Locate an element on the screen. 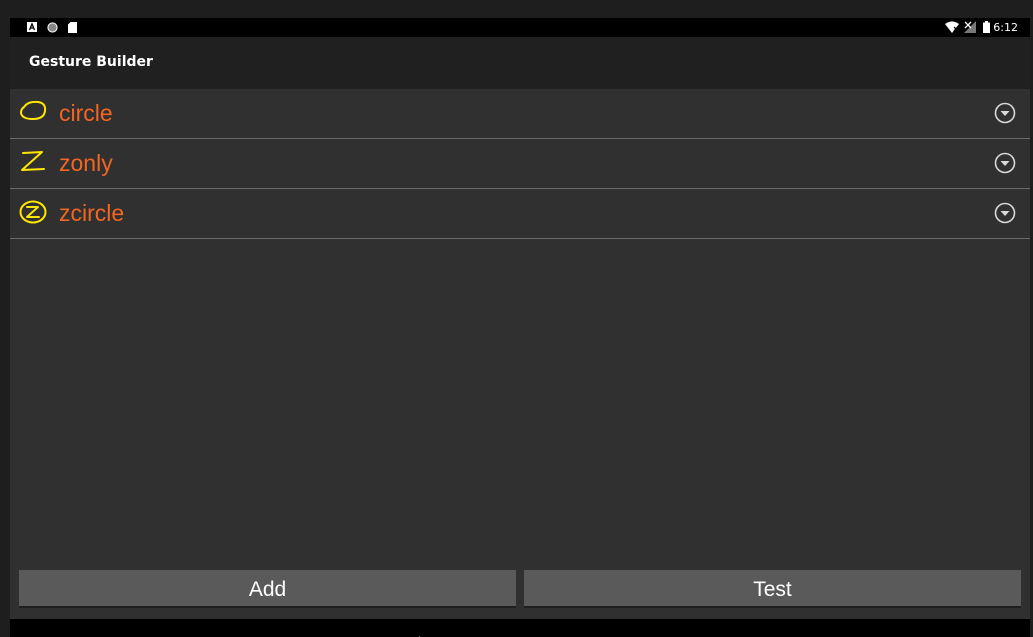 The height and width of the screenshot is (637, 1033). test-button: Test is located at coordinates (772, 589).